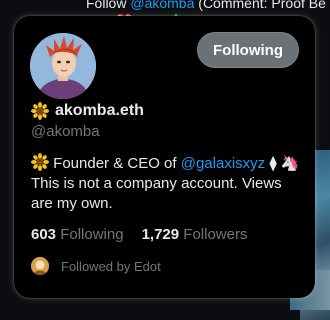  I want to click on followed-by-row: Followed by Edot, so click(96, 266).